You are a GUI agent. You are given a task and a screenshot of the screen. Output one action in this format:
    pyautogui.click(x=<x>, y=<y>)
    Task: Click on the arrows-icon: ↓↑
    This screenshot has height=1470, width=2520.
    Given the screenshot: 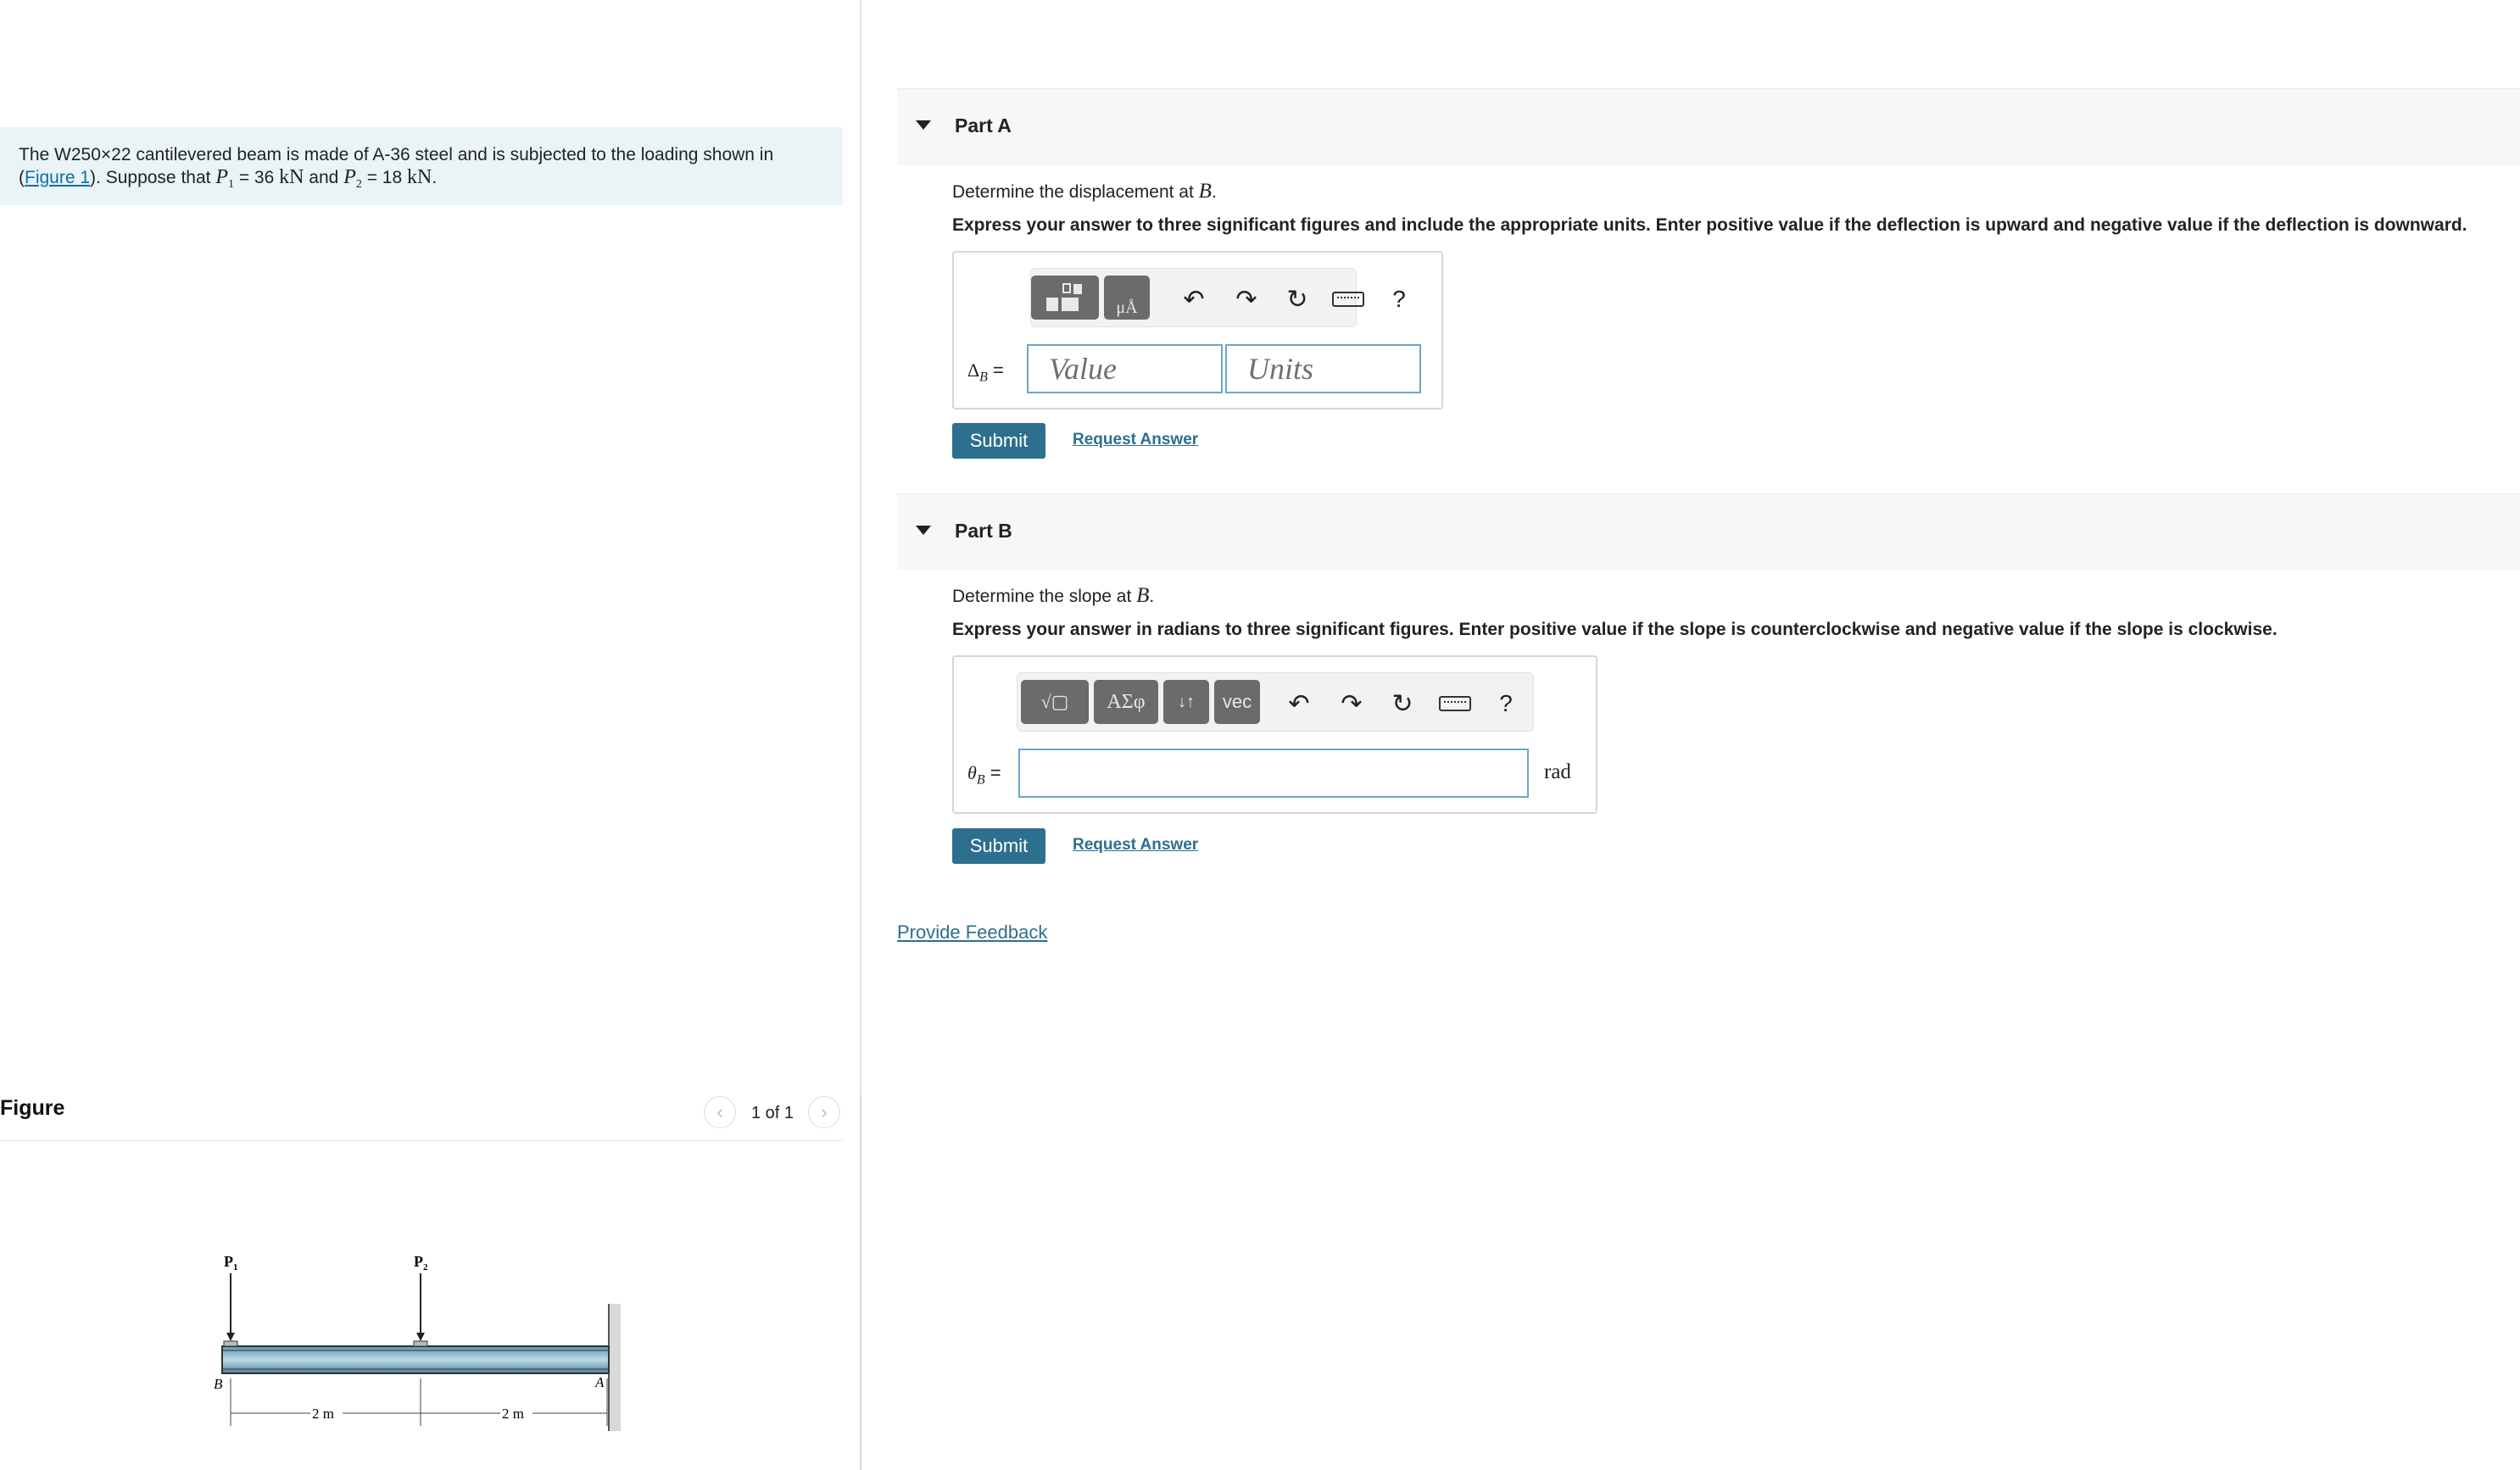 What is the action you would take?
    pyautogui.click(x=1186, y=701)
    